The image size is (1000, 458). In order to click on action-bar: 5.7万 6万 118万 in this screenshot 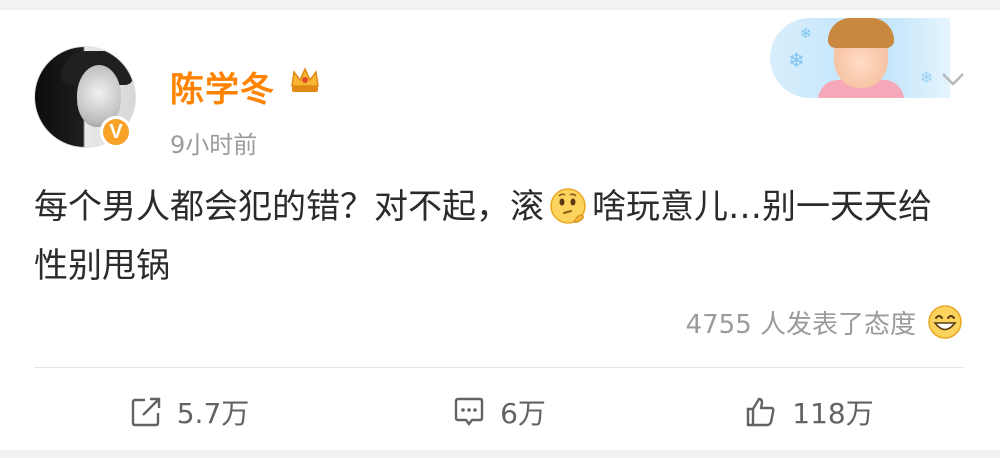, I will do `click(499, 412)`.